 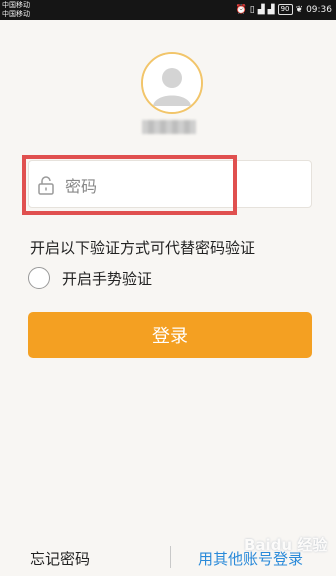 I want to click on baidu-watermark: Baidu 经验, so click(x=286, y=545).